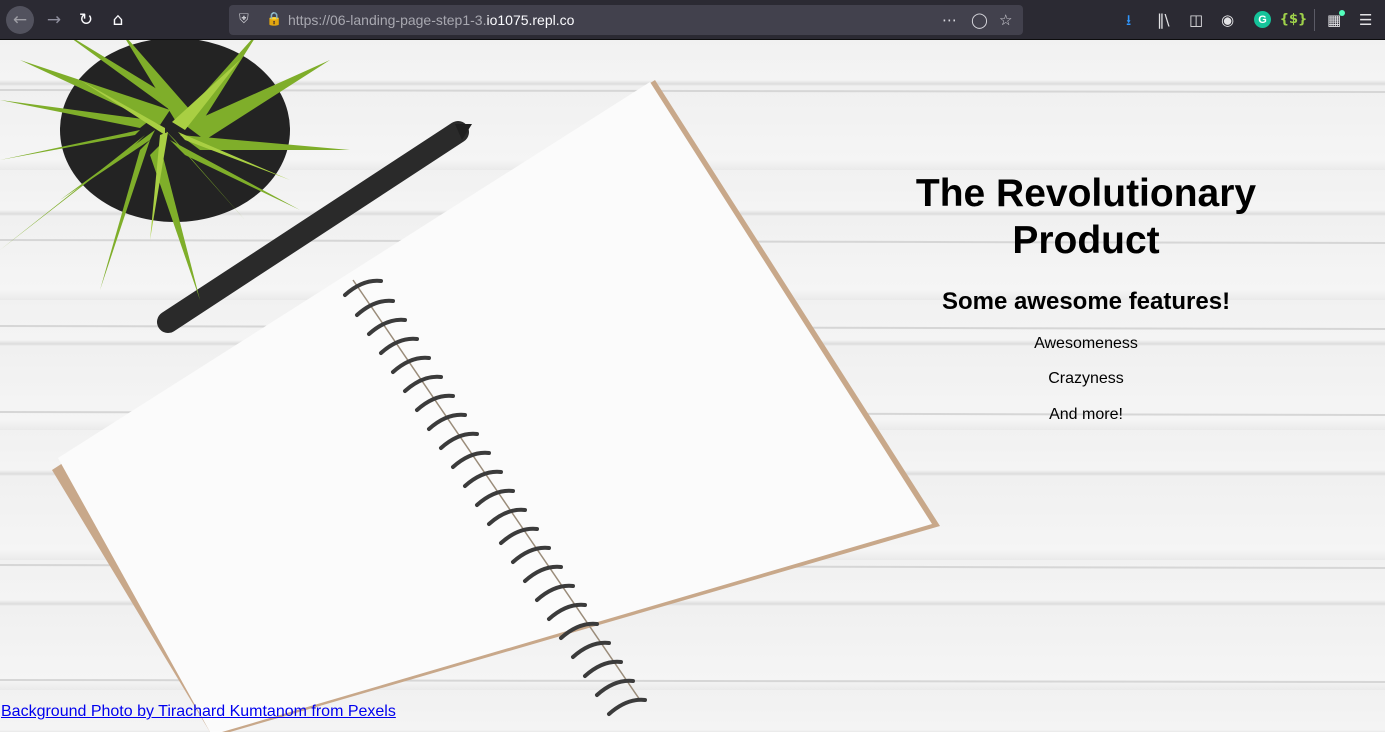 The width and height of the screenshot is (1385, 732). Describe the element at coordinates (1314, 20) in the screenshot. I see `toolbar-separator` at that location.